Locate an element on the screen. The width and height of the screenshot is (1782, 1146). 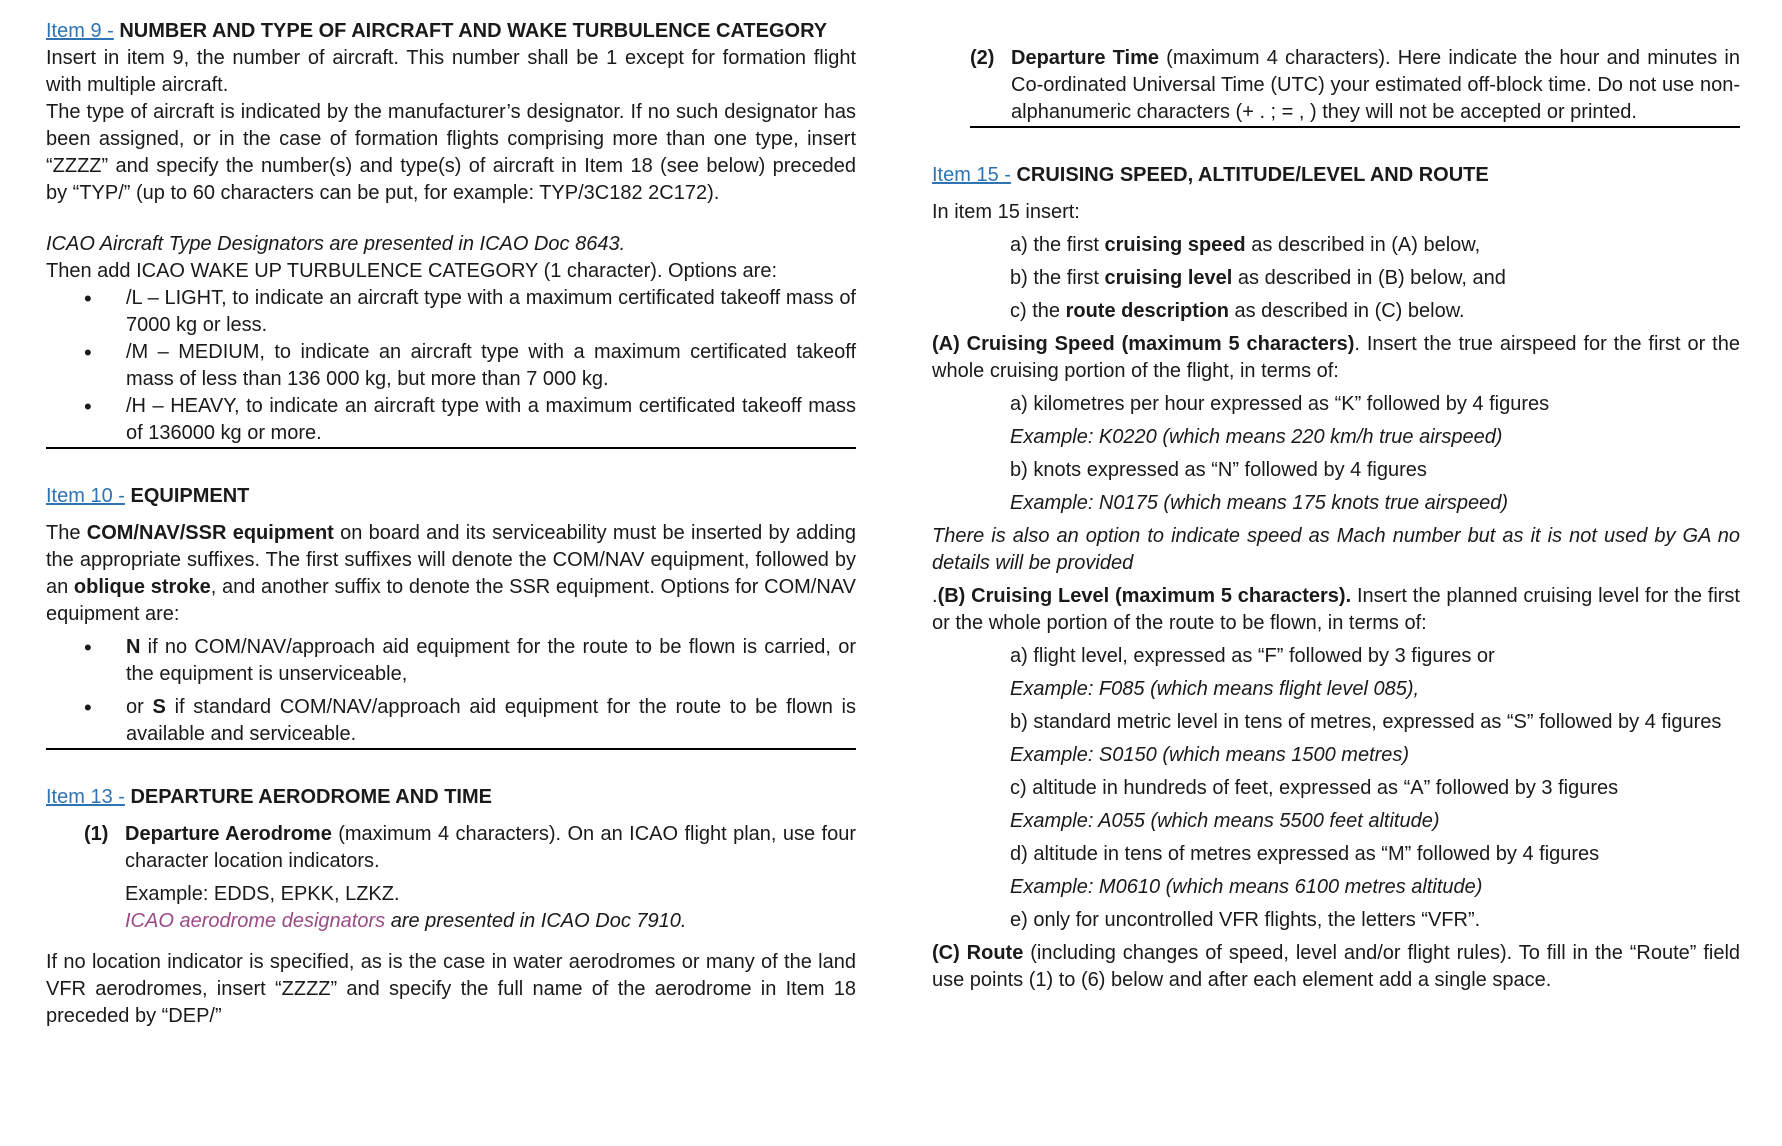
item-13-heading: Item 13 - DEPARTURE AERODROME AND TIME is located at coordinates (451, 797).